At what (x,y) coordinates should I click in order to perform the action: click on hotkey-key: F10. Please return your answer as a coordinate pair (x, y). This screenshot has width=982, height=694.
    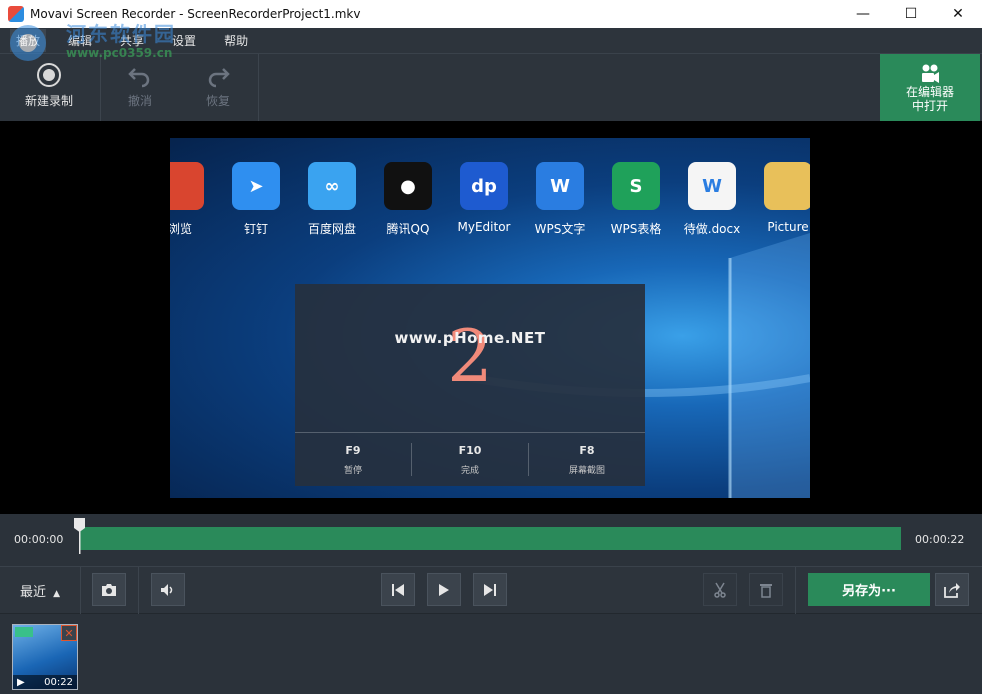
    Looking at the image, I should click on (470, 450).